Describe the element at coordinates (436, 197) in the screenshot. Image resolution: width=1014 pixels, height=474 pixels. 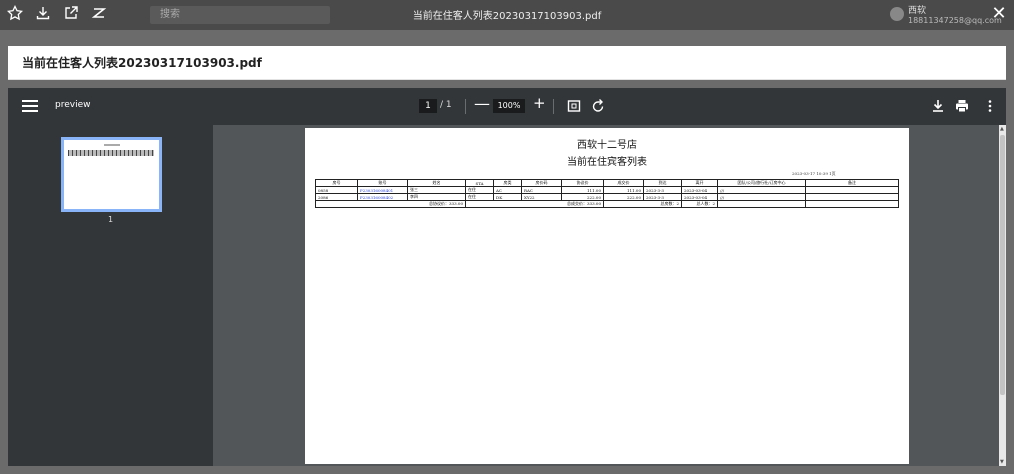
I see `cell-name: 李四` at that location.